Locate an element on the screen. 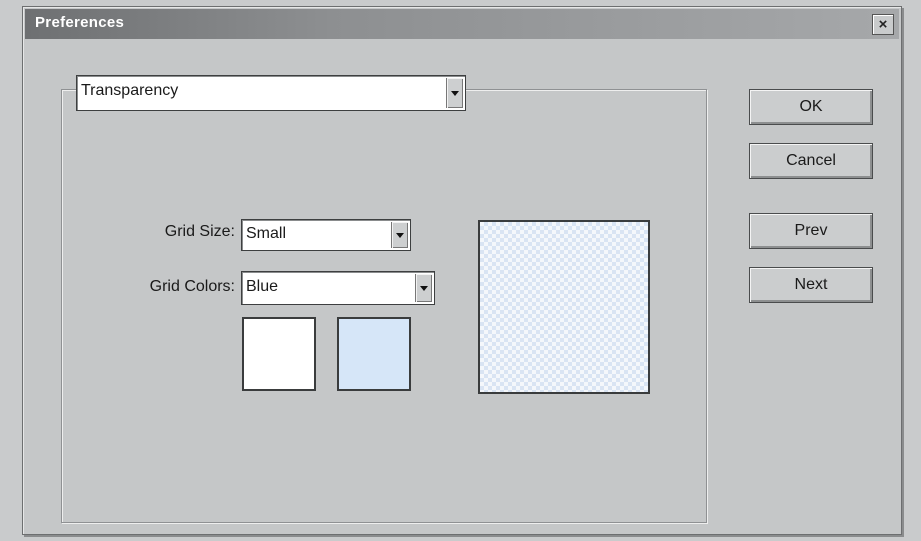  next-button: Next is located at coordinates (811, 285).